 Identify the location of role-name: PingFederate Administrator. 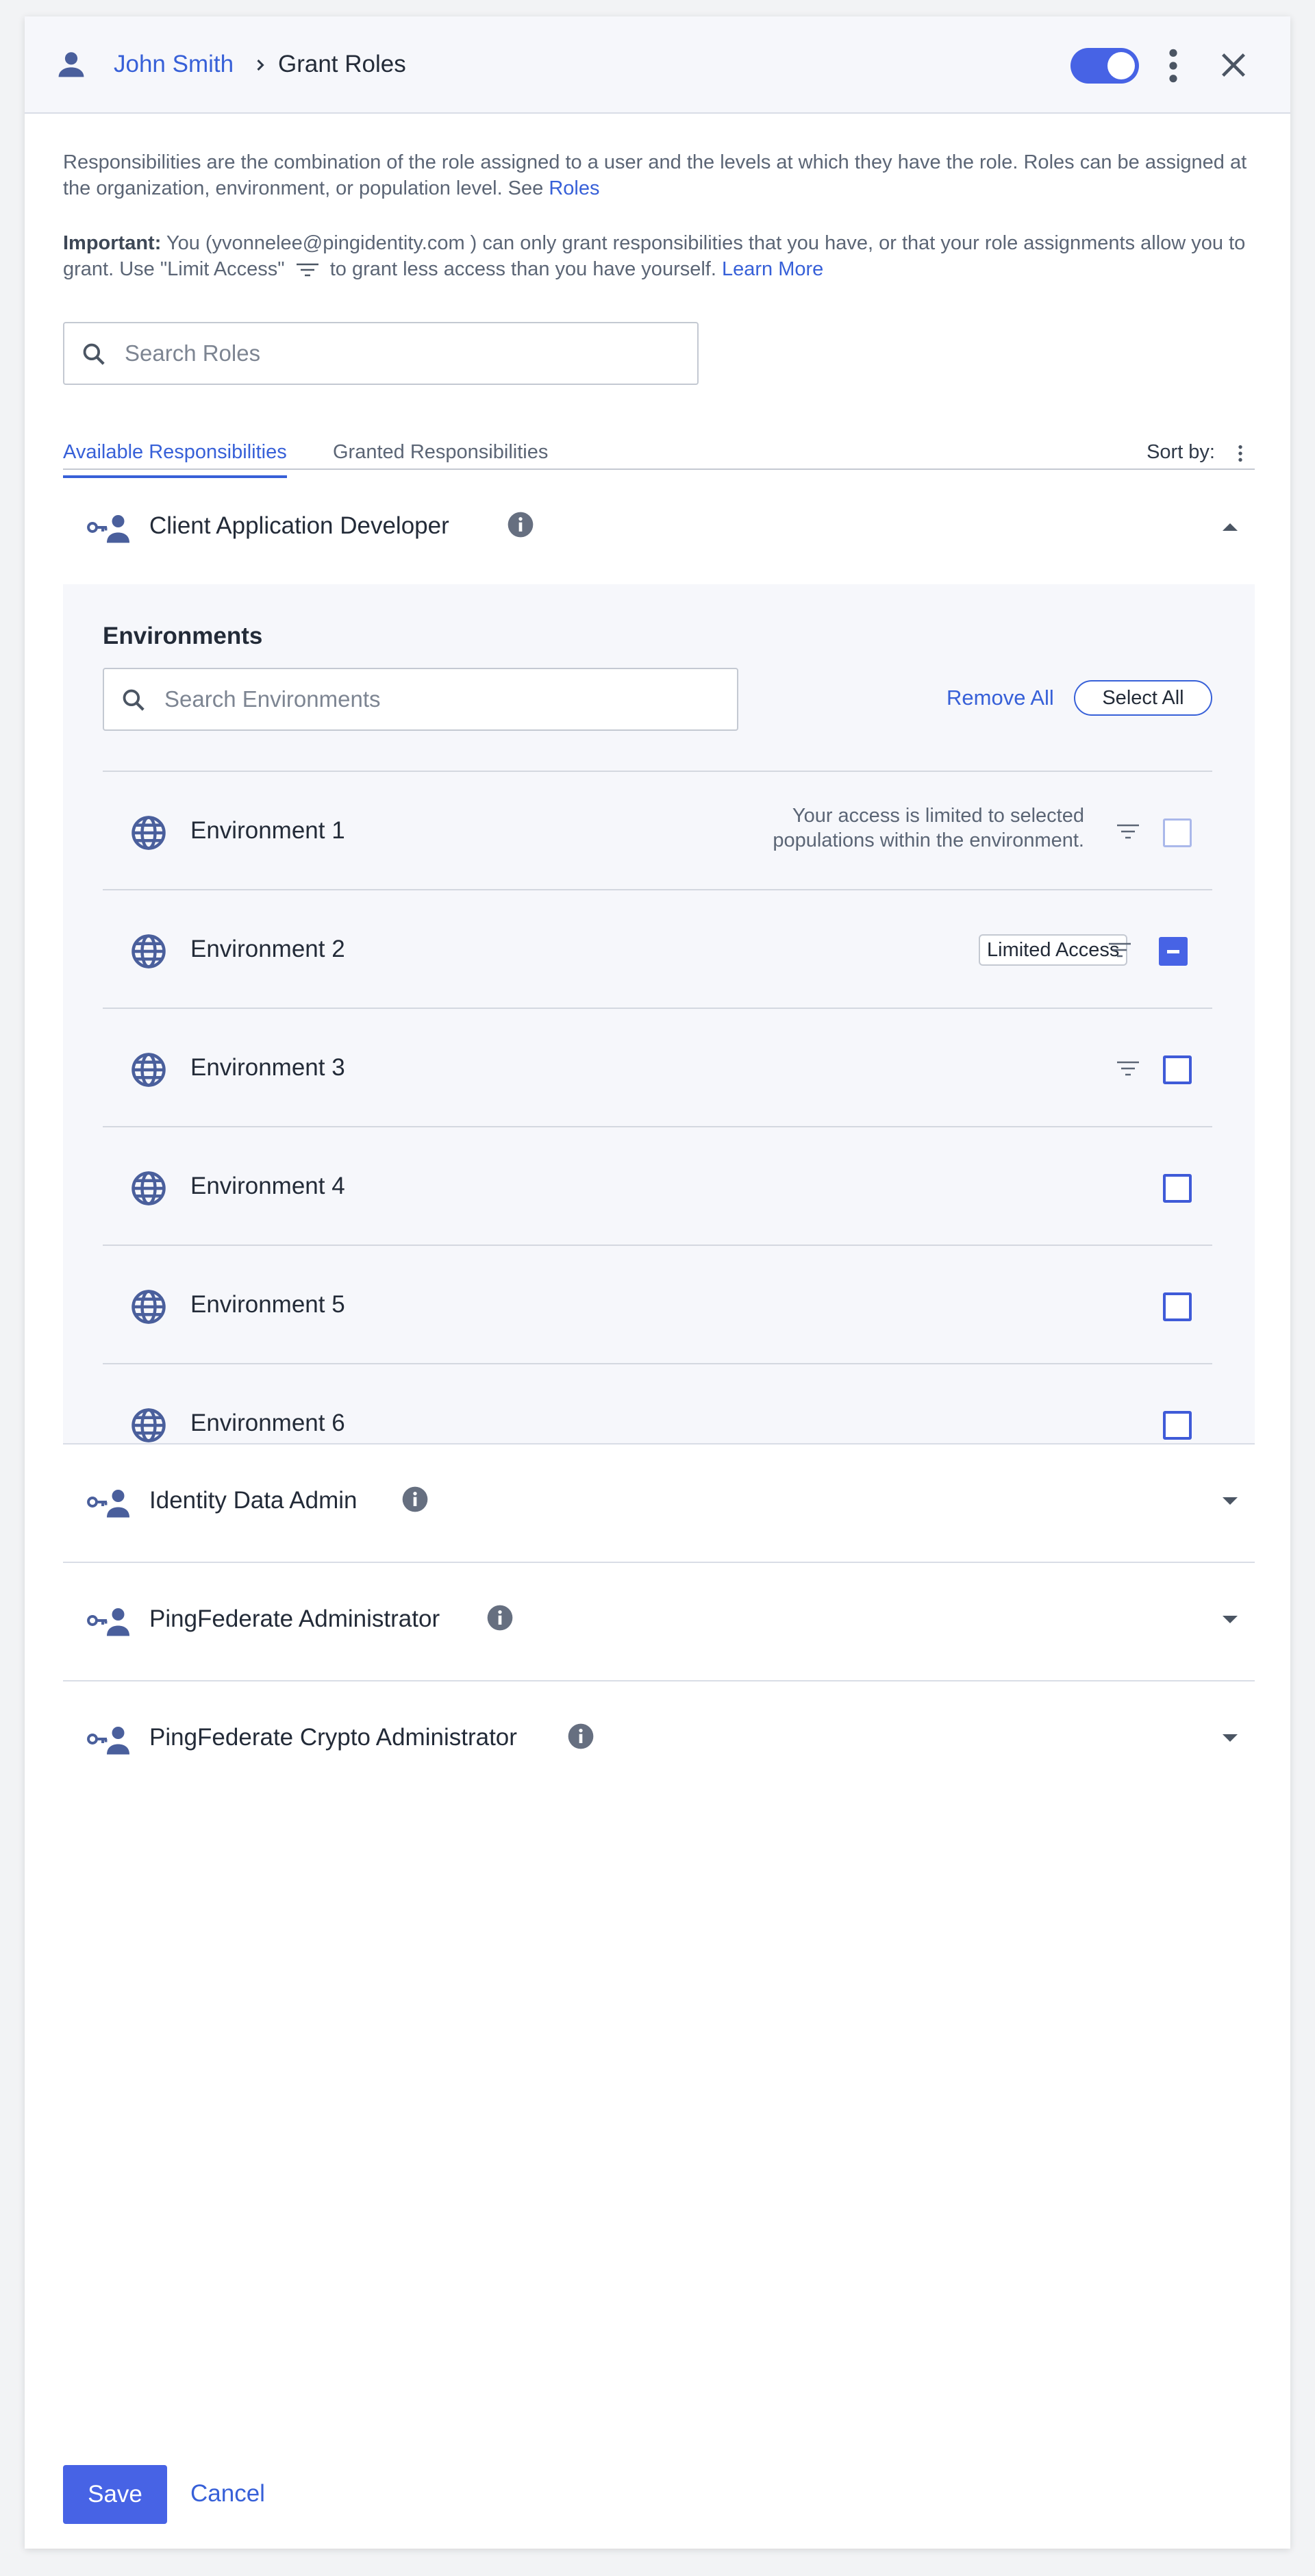
(294, 1618).